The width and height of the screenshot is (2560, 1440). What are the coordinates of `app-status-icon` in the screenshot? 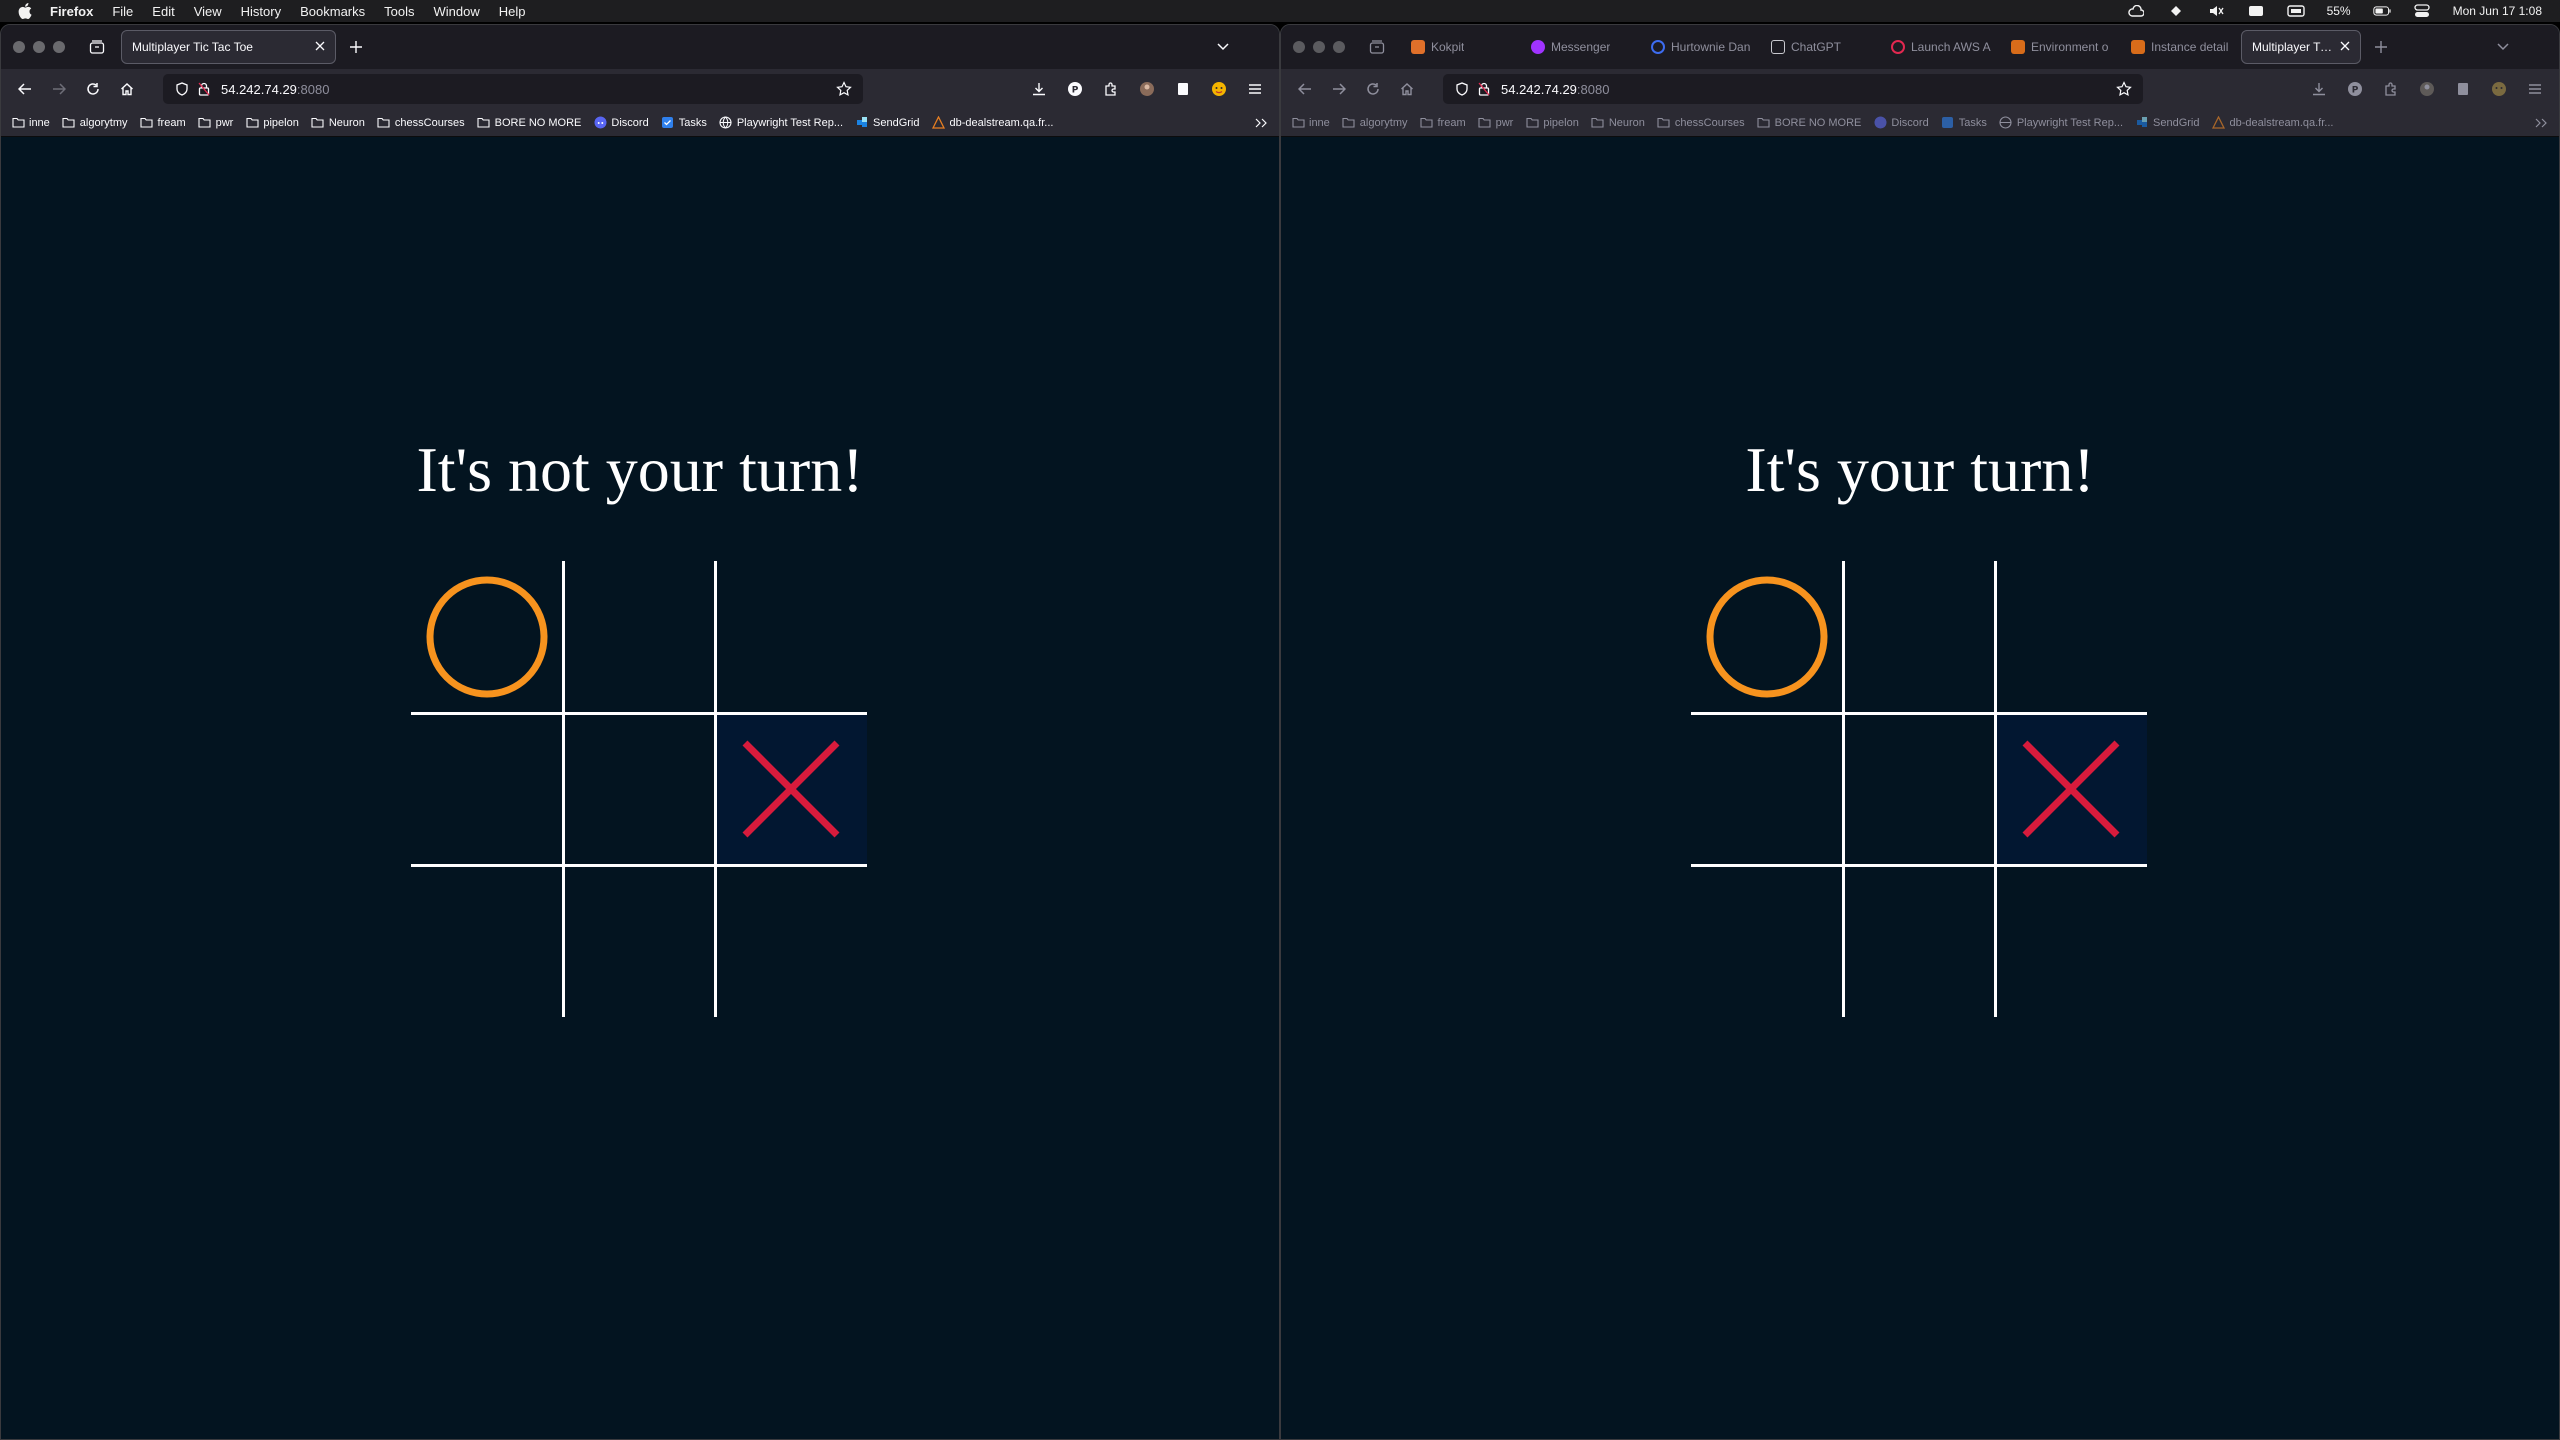 It's located at (2176, 11).